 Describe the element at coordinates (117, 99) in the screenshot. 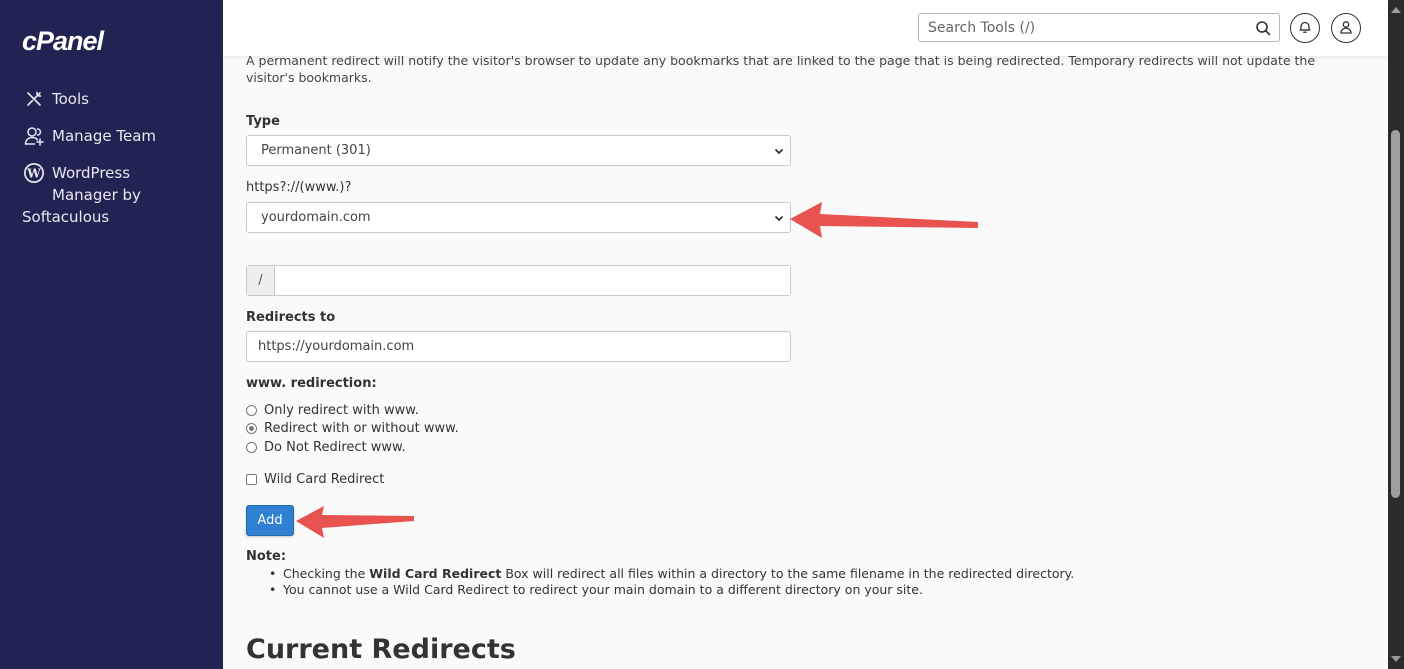

I see `sidebar-item-tools: Tools` at that location.